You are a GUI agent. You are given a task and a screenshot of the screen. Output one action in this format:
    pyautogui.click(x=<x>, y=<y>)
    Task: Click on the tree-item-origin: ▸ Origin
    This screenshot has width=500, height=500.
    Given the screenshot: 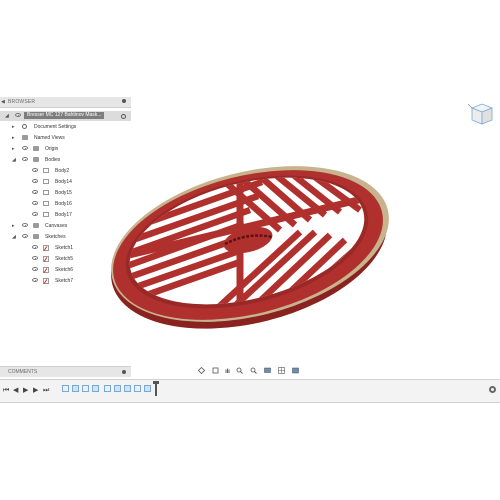 What is the action you would take?
    pyautogui.click(x=65, y=149)
    